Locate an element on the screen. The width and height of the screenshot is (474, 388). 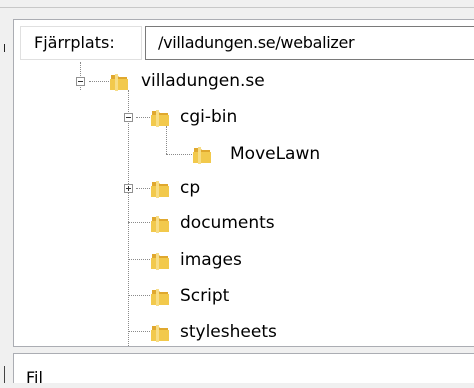
splitter-mark-bottom is located at coordinates (4, 374).